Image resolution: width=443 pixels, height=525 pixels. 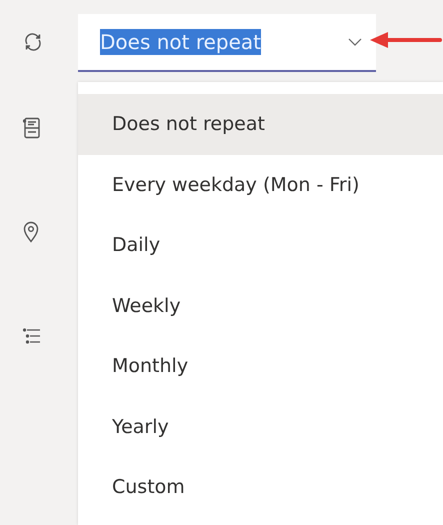 What do you see at coordinates (260, 245) in the screenshot?
I see `menu-option: Daily` at bounding box center [260, 245].